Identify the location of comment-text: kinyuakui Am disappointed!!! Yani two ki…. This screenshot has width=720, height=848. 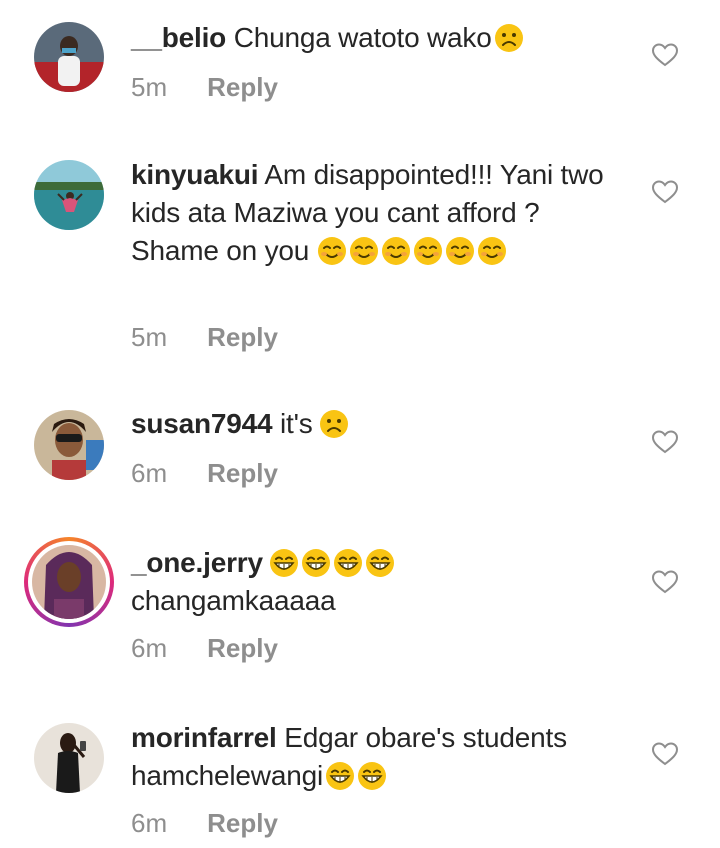
(376, 213).